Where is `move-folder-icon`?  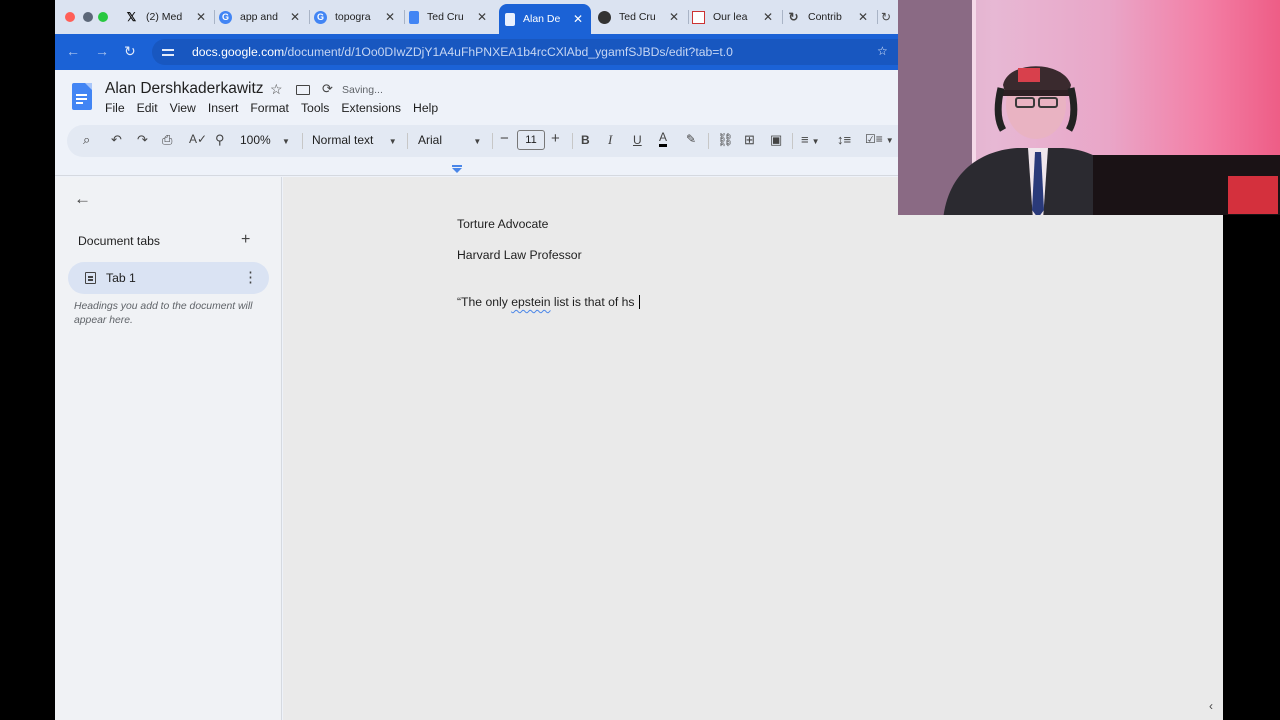
move-folder-icon is located at coordinates (303, 90).